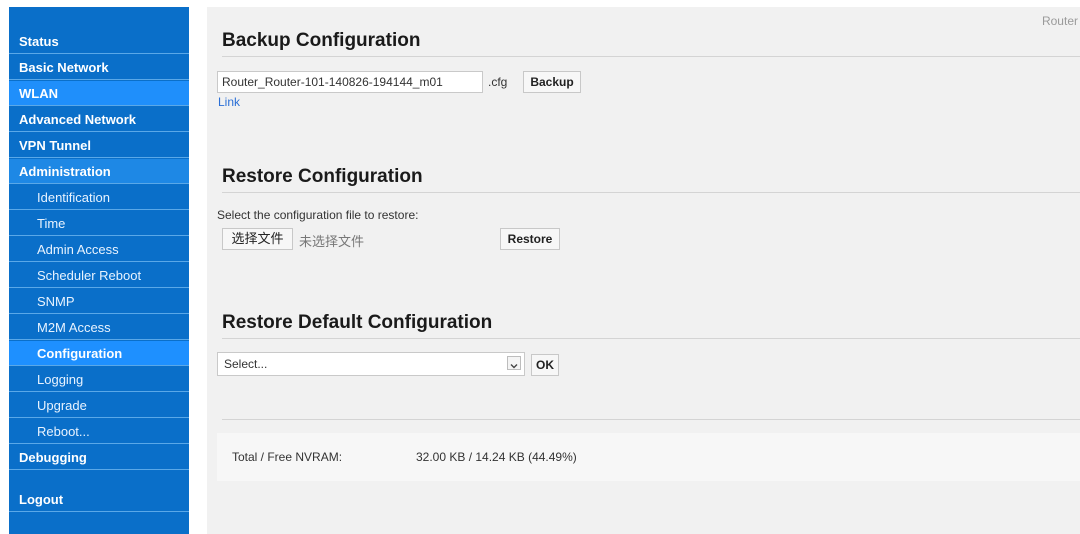  Describe the element at coordinates (651, 56) in the screenshot. I see `backup-divider` at that location.